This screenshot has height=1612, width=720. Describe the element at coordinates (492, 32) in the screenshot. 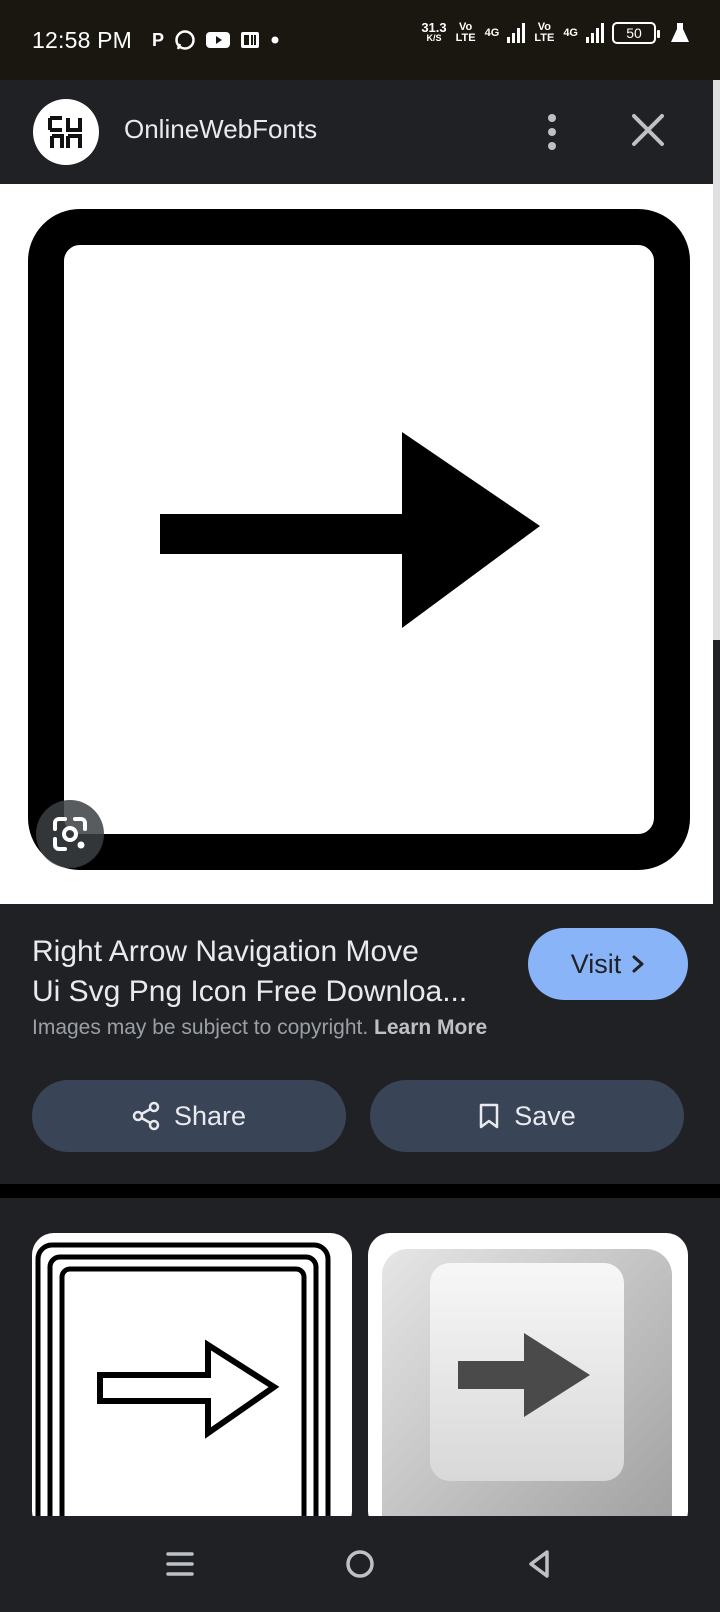

I see `sim1-network: 4G` at that location.